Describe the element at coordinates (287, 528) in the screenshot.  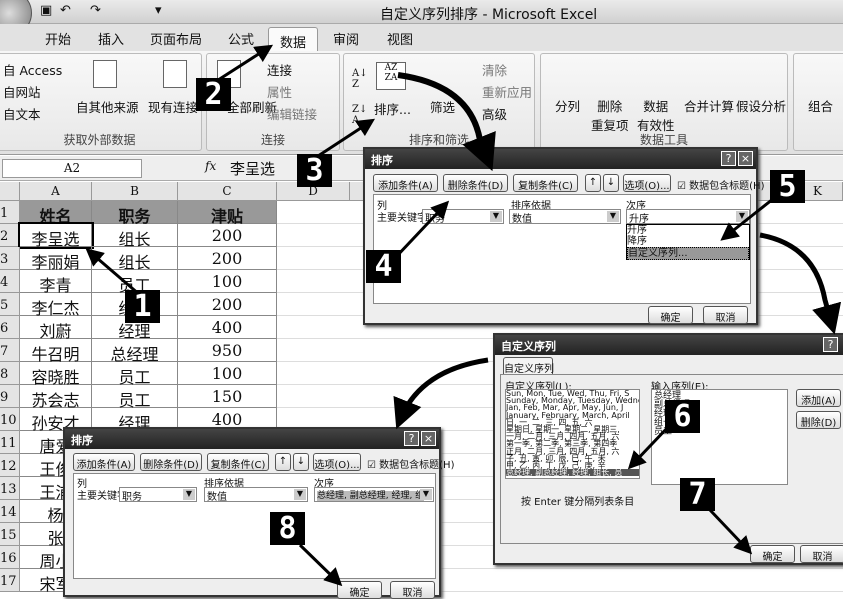
I see `step-badge-8: 8` at that location.